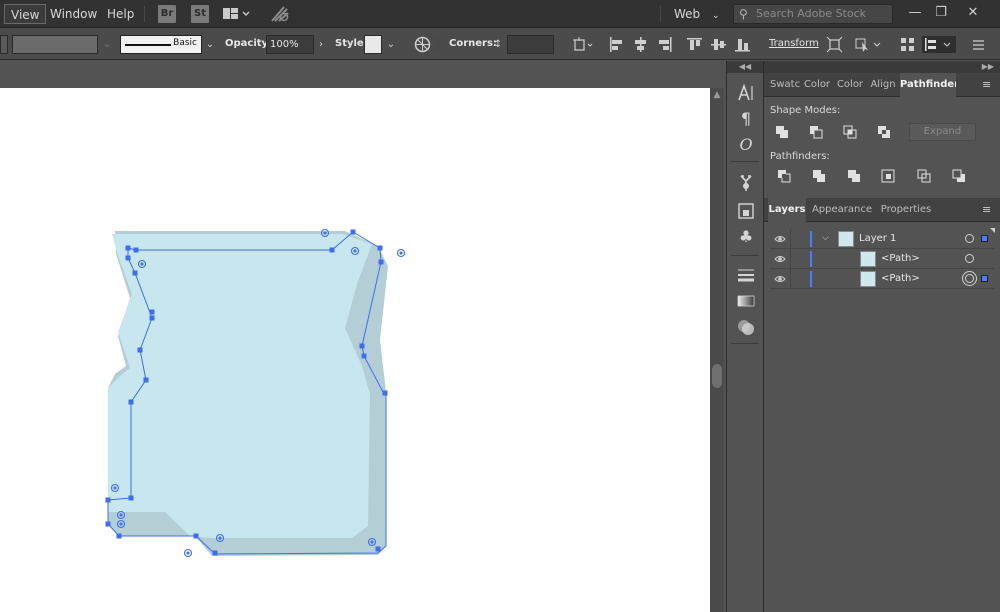 The image size is (1000, 612). Describe the element at coordinates (498, 44) in the screenshot. I see `stepper-icon: ↕` at that location.